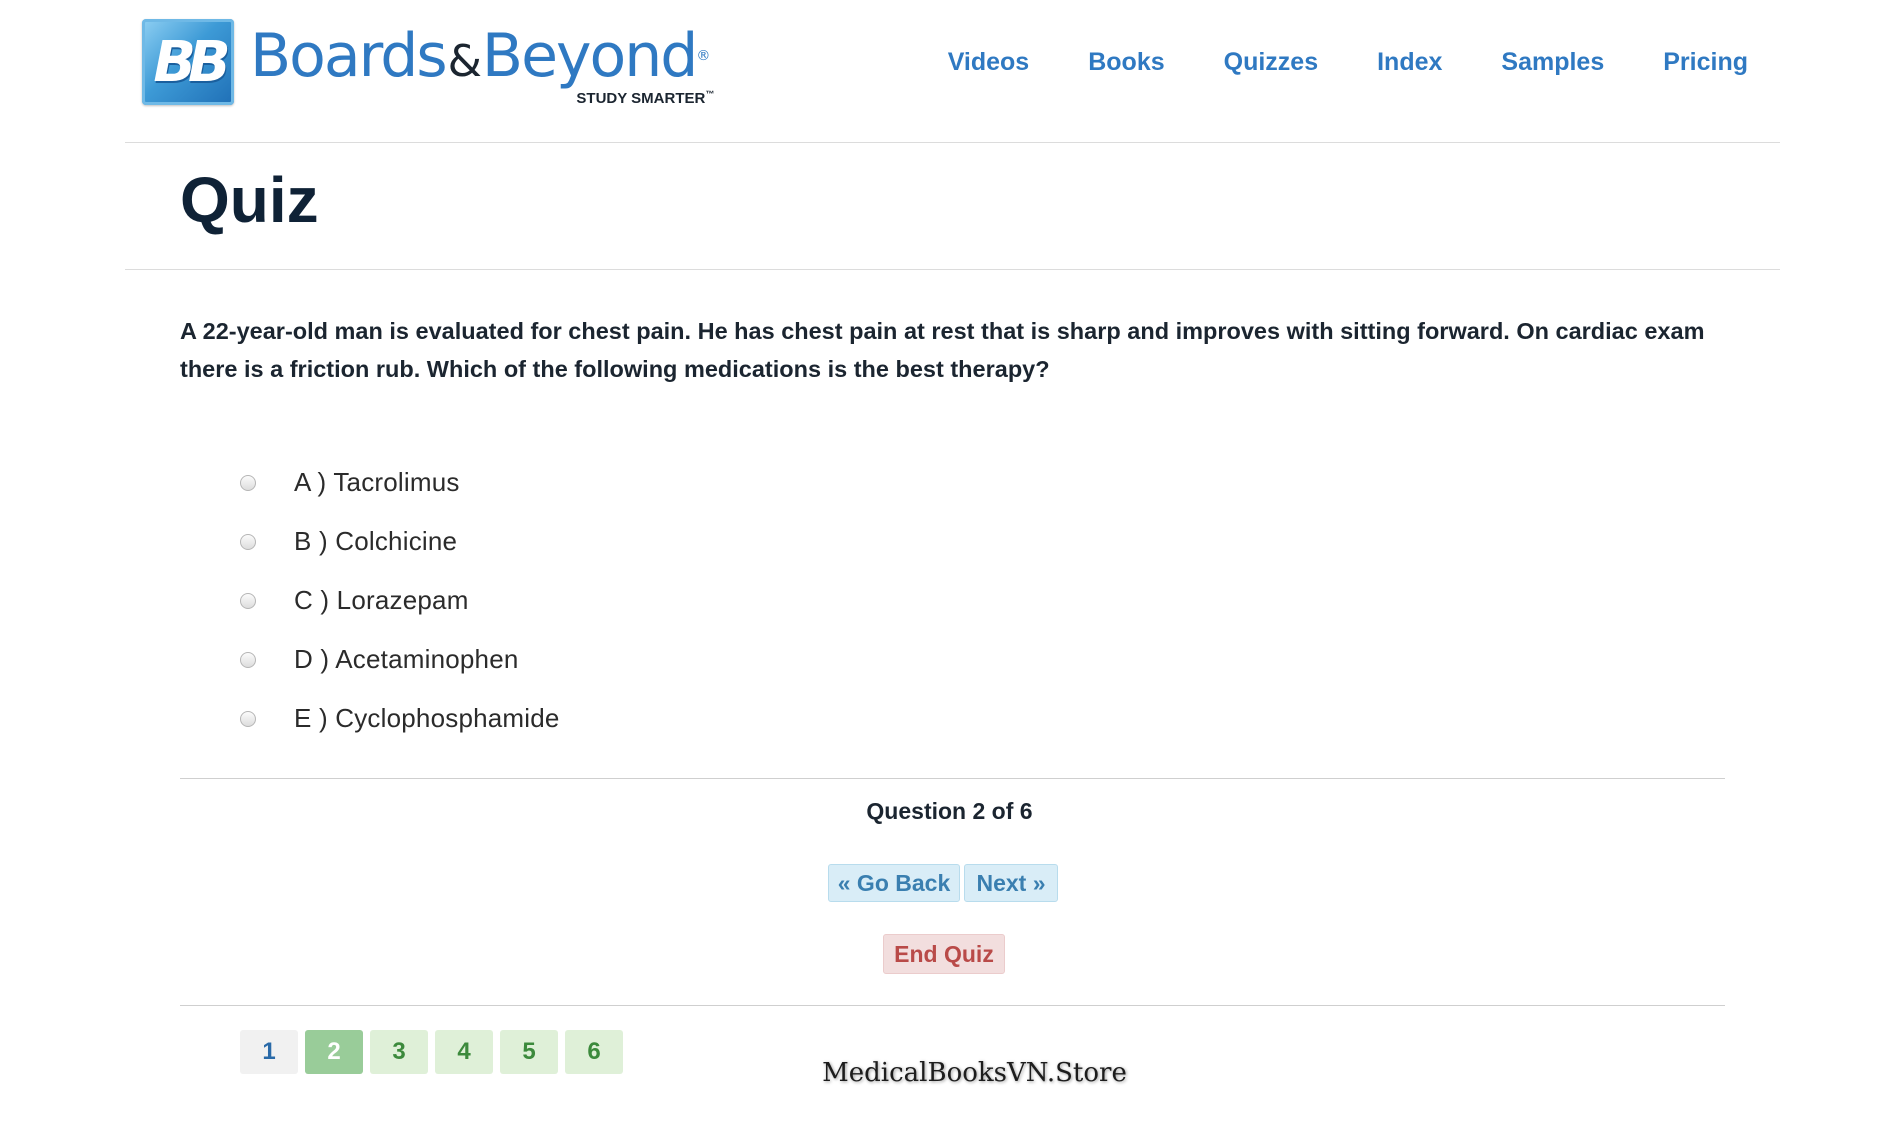 The width and height of the screenshot is (1899, 1136). I want to click on end-quiz-button: End Quiz, so click(944, 954).